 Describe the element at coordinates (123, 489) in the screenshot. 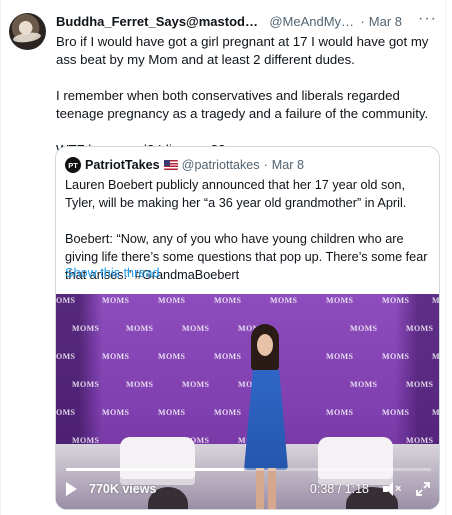

I see `video-view-count: 770K views` at that location.